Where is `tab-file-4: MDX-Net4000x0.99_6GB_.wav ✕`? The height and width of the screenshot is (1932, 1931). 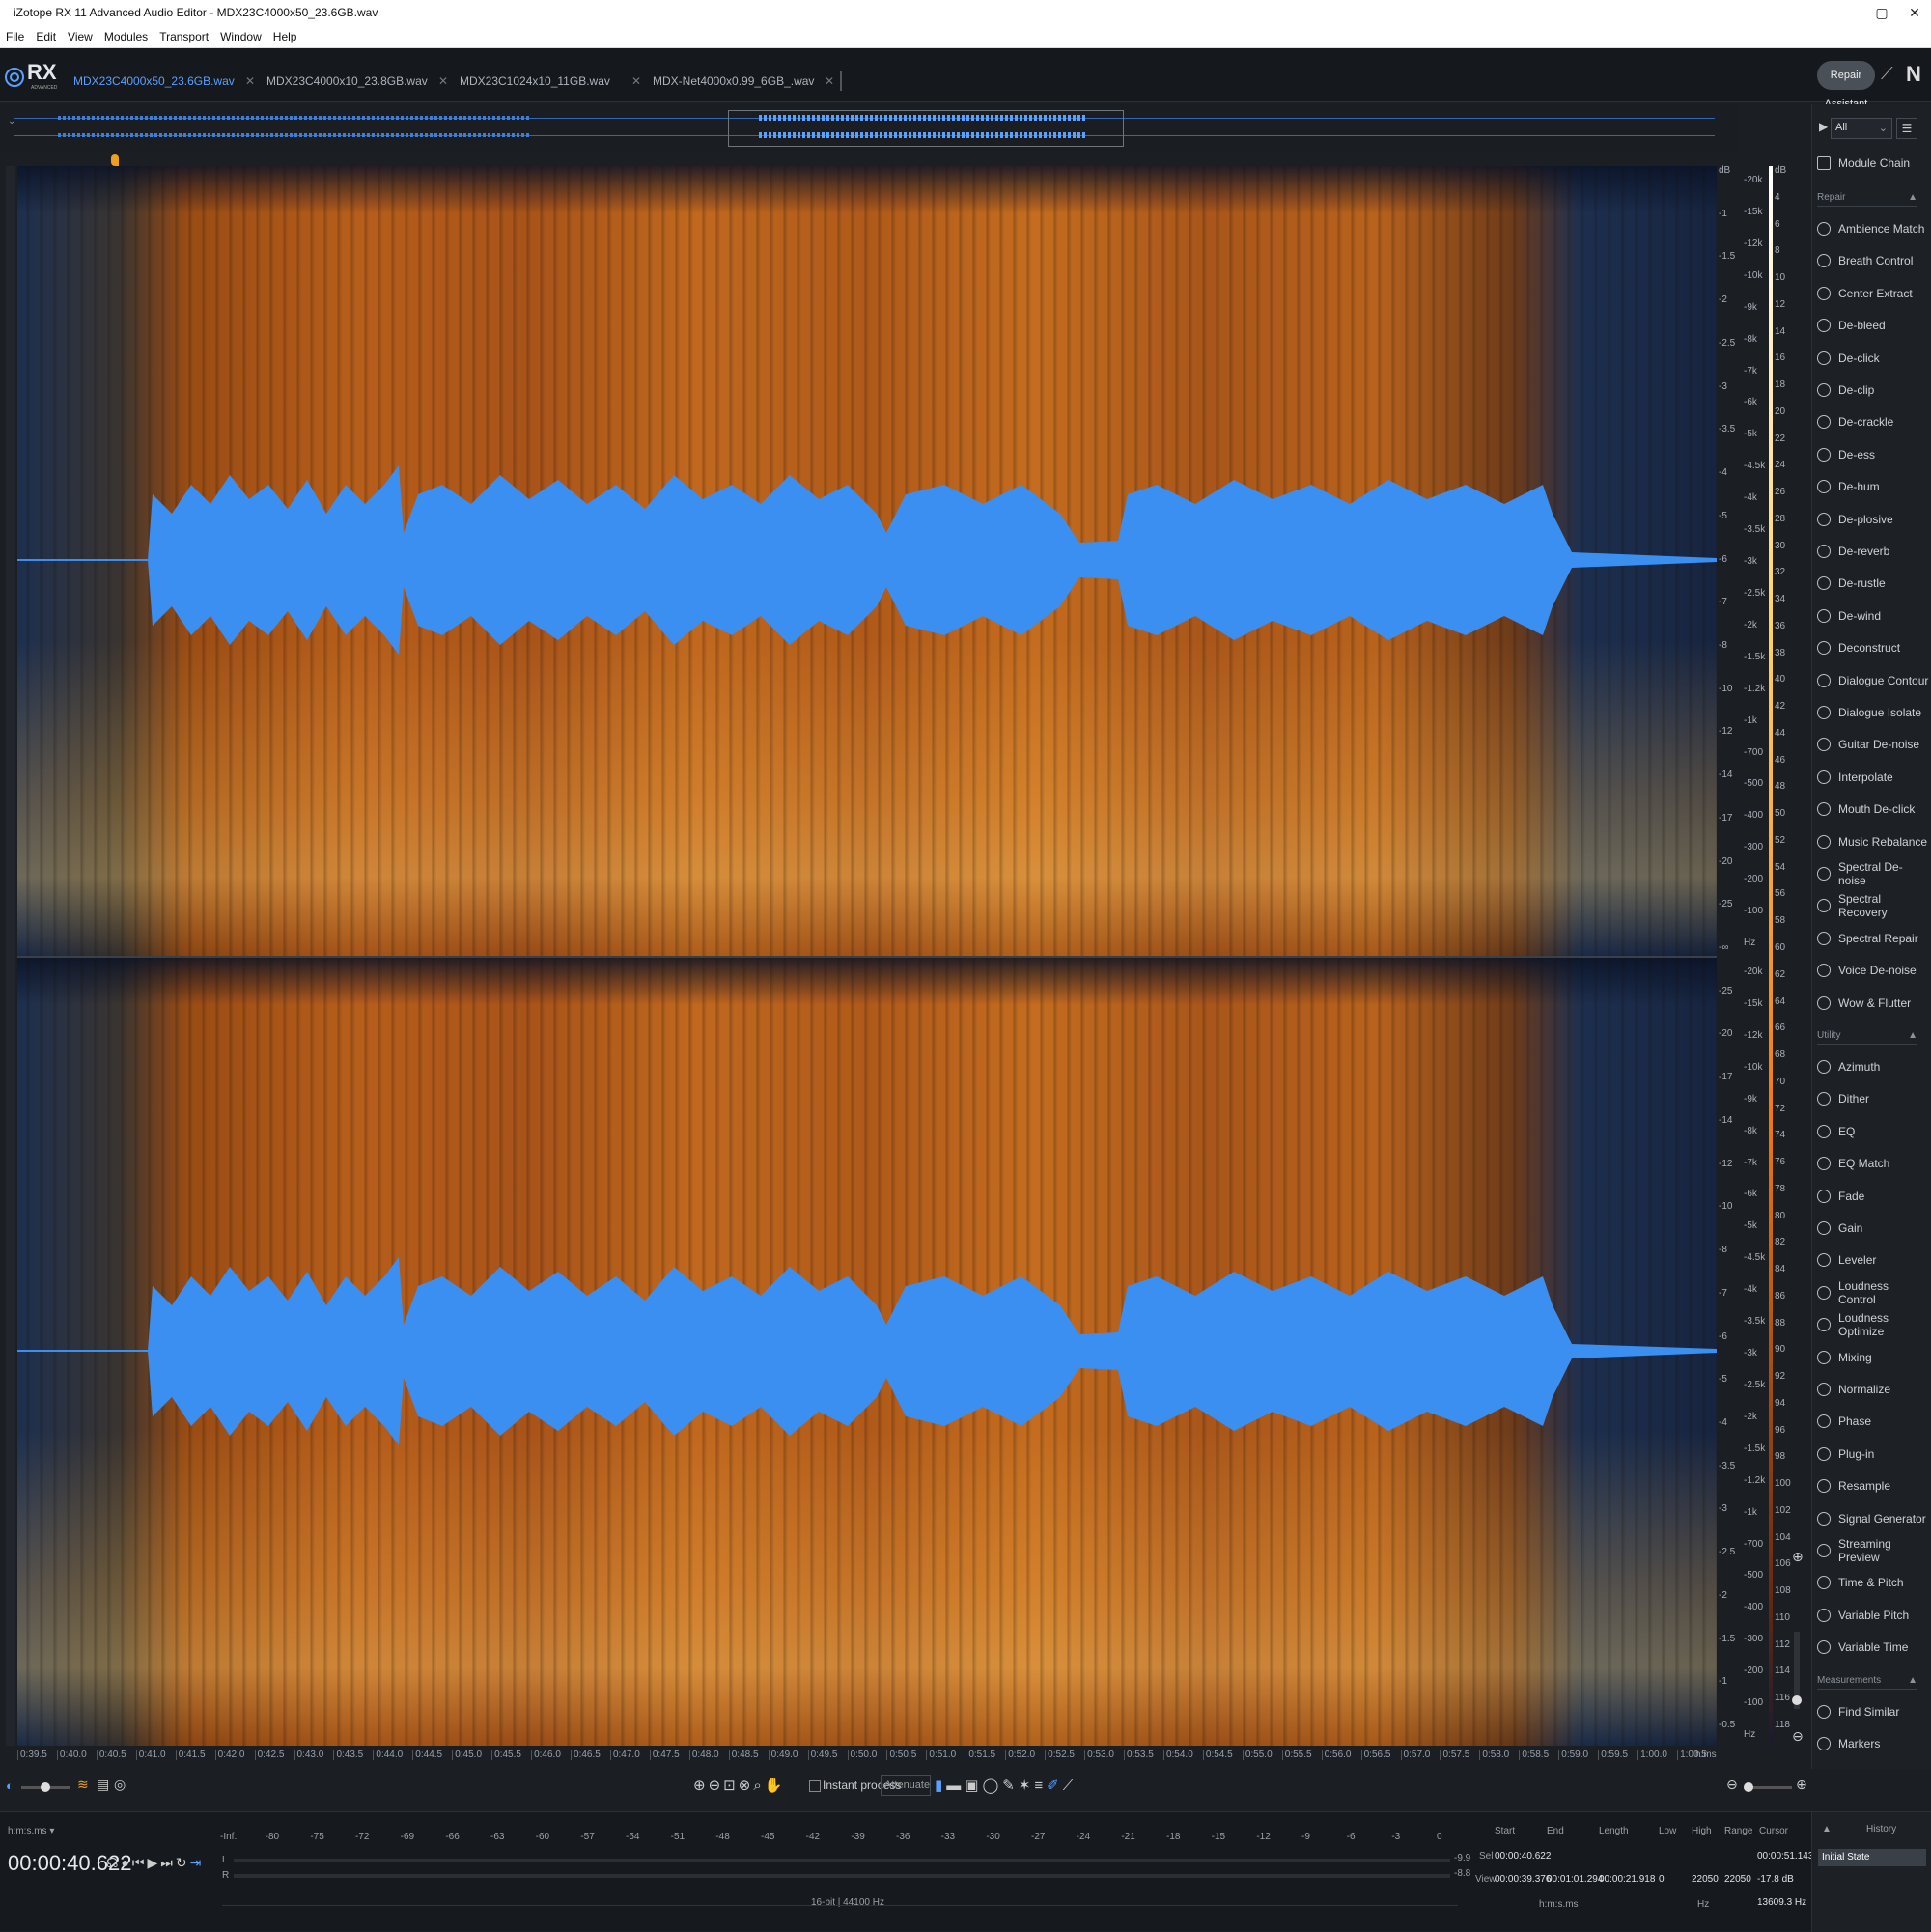
tab-file-4: MDX-Net4000x0.99_6GB_.wav ✕ is located at coordinates (743, 82).